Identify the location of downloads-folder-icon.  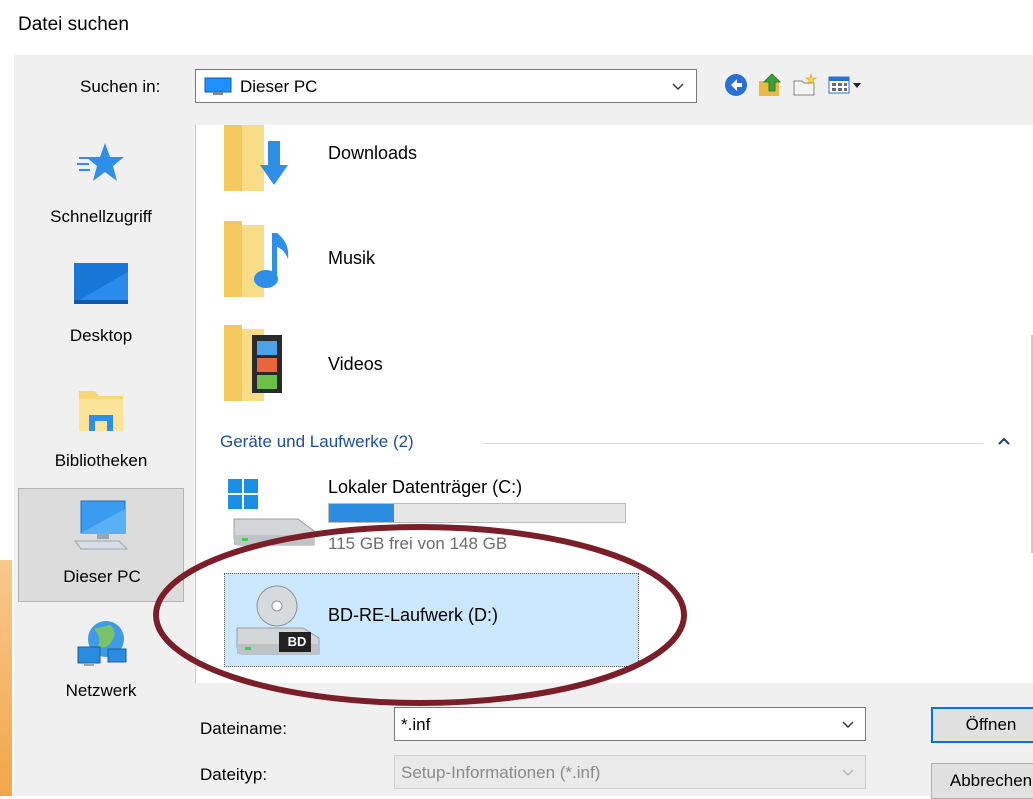
(256, 158).